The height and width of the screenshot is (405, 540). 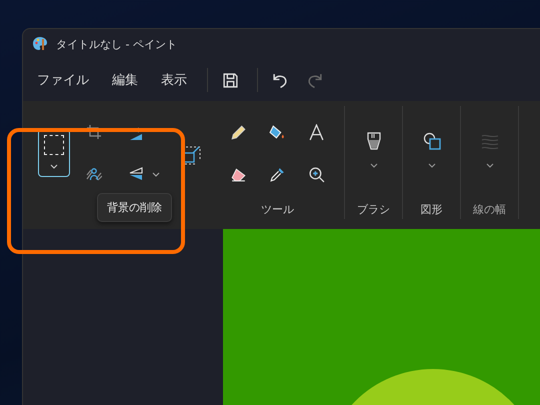 I want to click on group-label: 線の幅, so click(x=489, y=210).